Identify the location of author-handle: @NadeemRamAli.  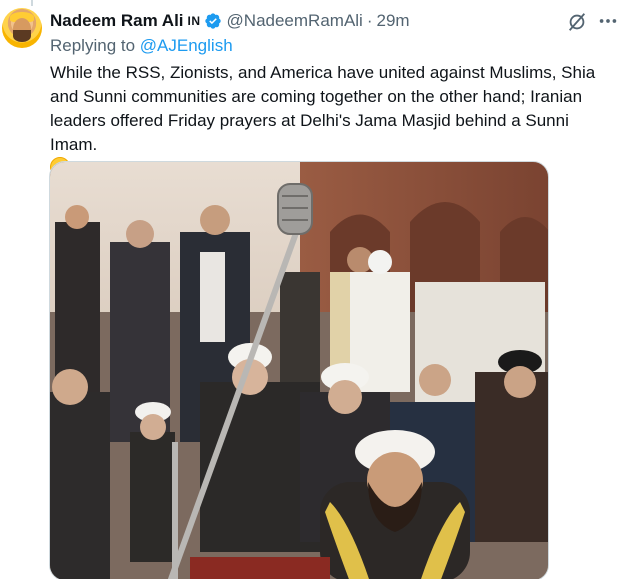
(295, 21).